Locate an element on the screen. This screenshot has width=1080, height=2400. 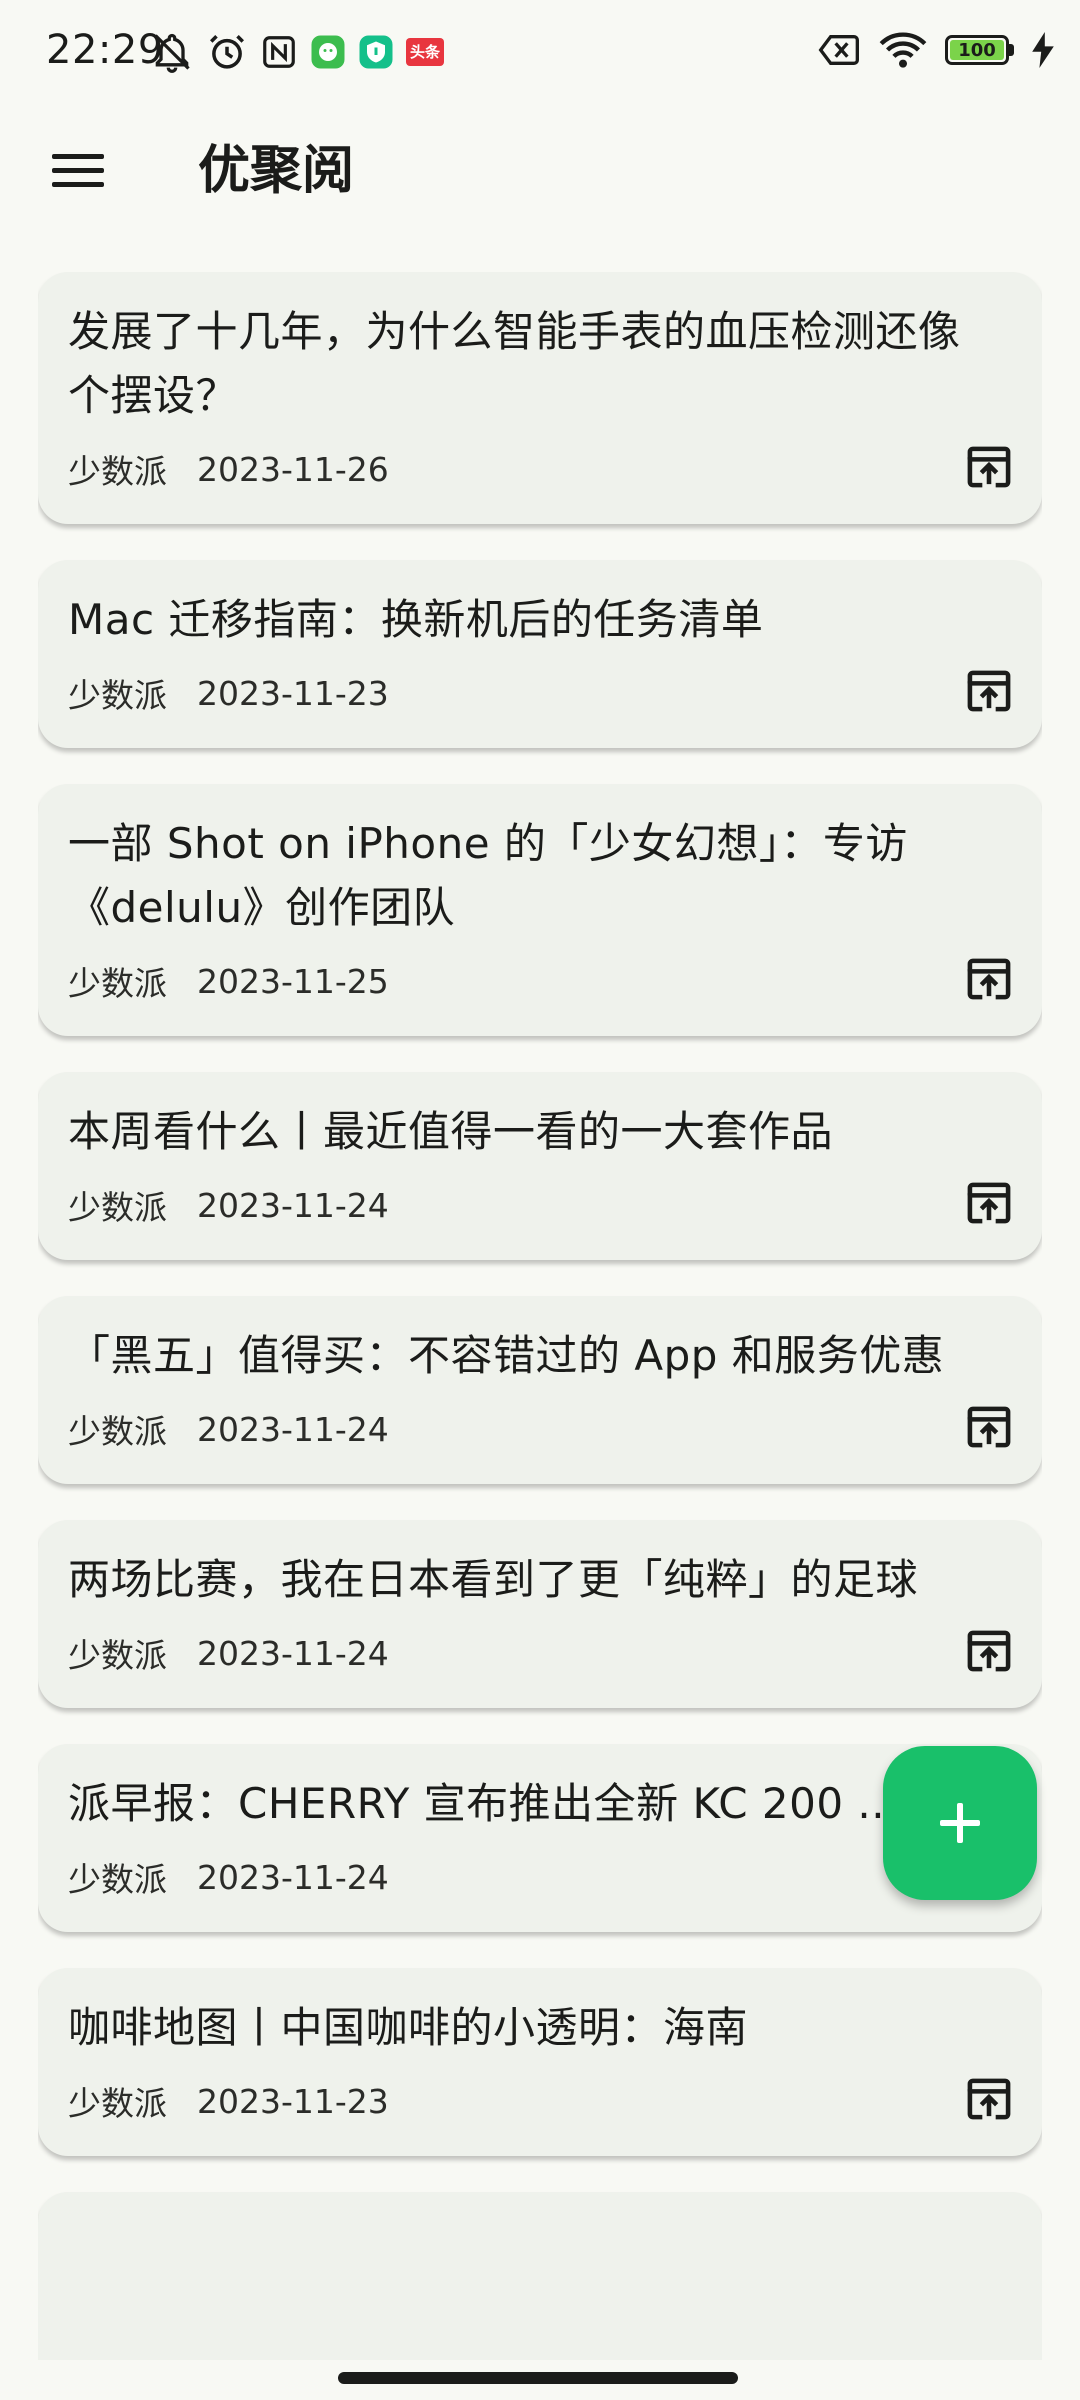
app-notification-shield-icon is located at coordinates (376, 52).